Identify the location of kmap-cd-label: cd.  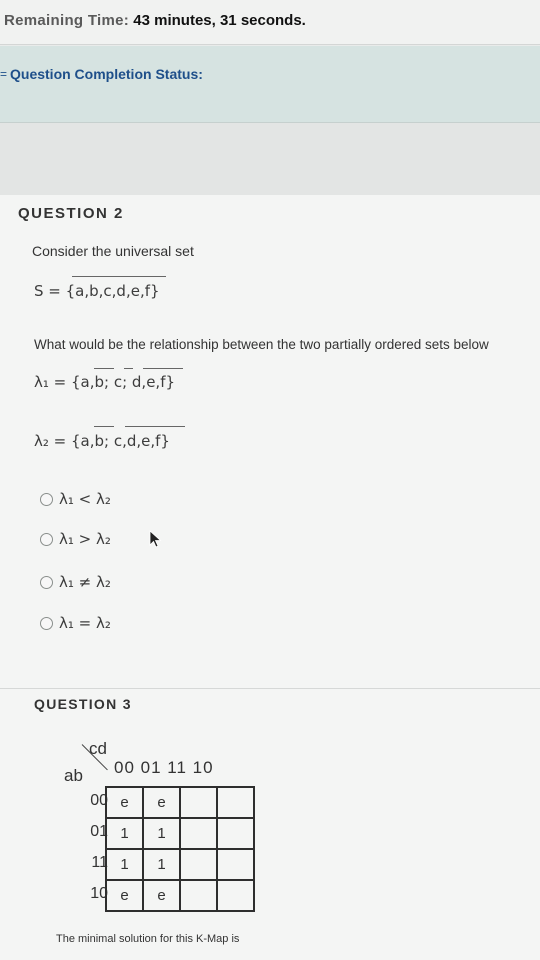
(98, 748).